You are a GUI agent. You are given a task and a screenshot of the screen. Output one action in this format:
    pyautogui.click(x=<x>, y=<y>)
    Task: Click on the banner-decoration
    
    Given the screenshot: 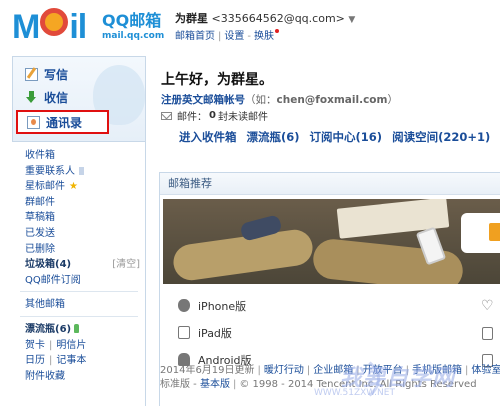 What is the action you would take?
    pyautogui.click(x=388, y=260)
    